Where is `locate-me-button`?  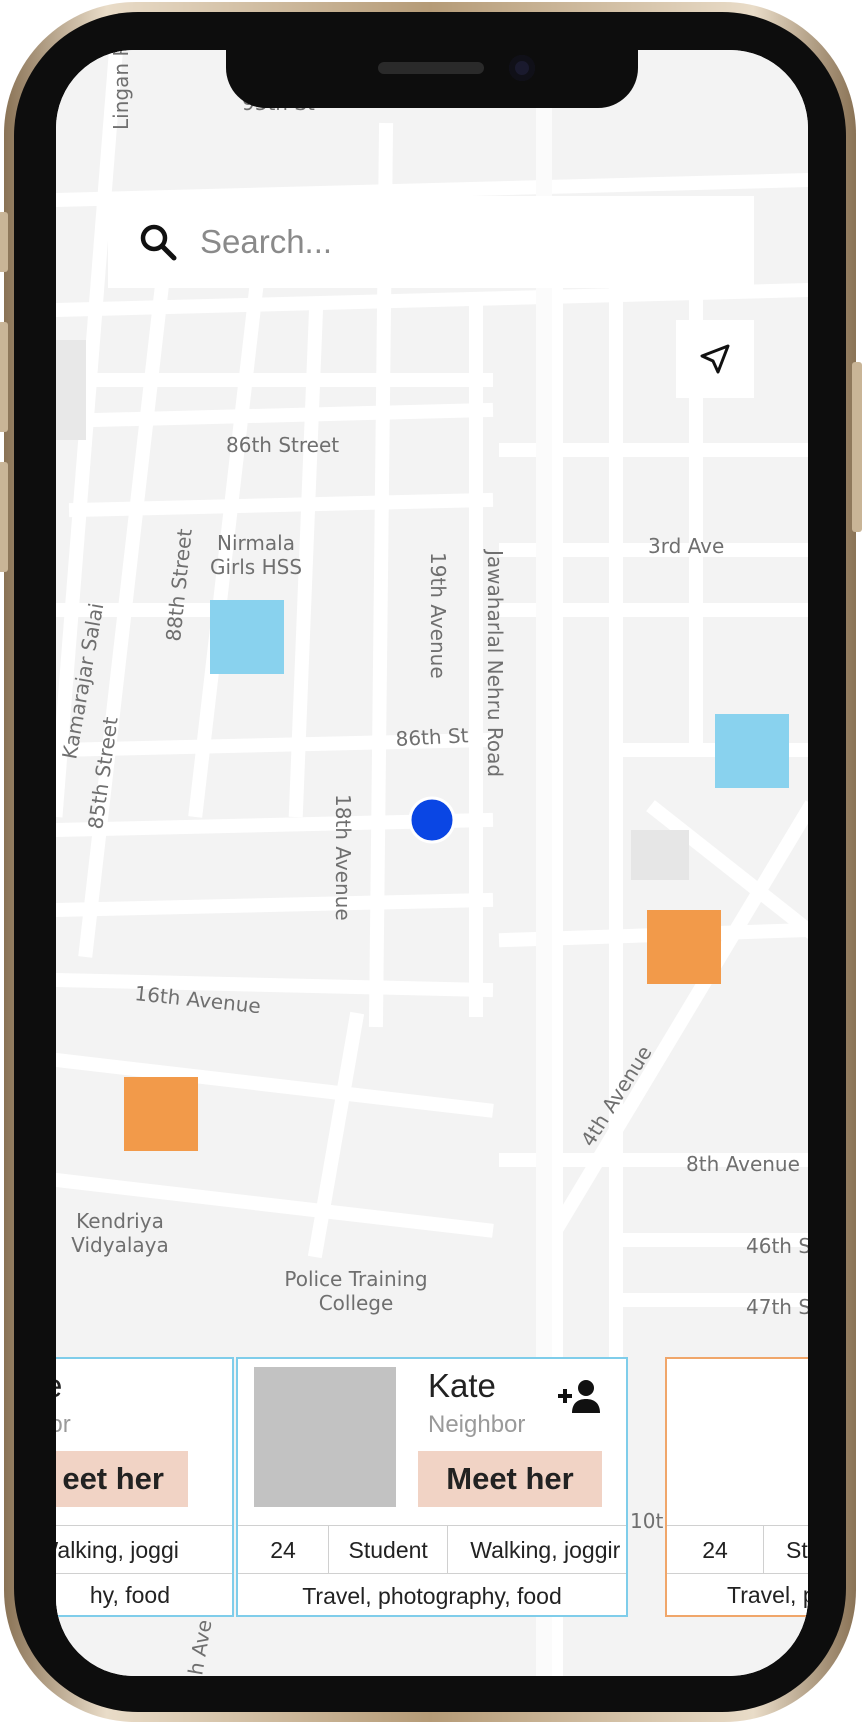 locate-me-button is located at coordinates (715, 359).